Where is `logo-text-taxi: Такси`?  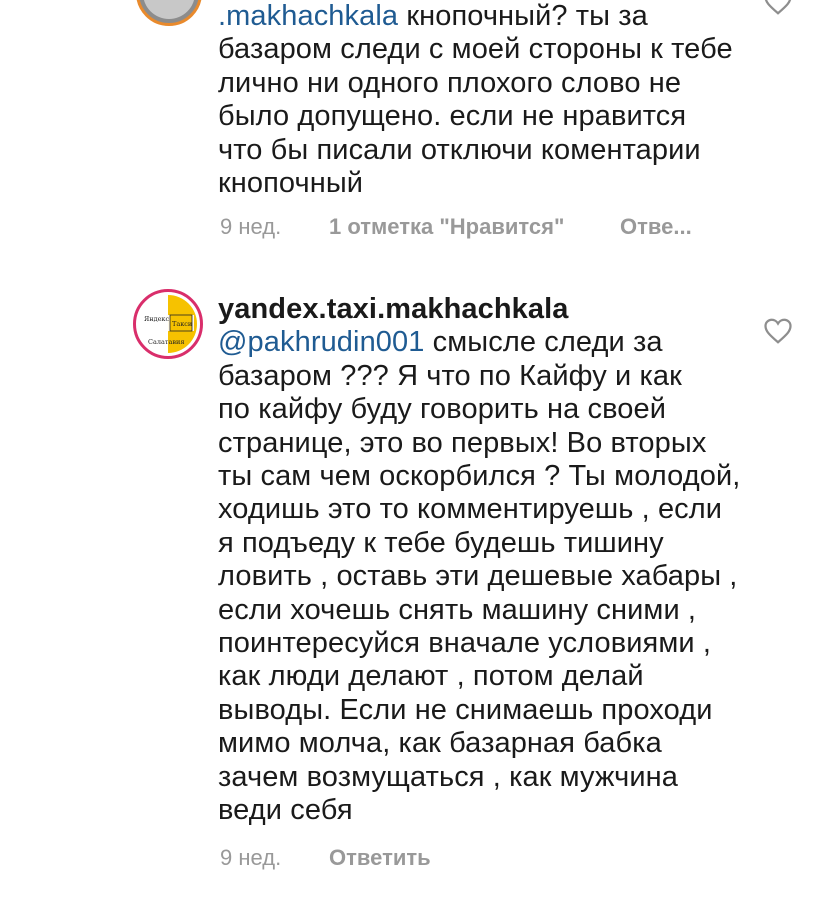
logo-text-taxi: Такси is located at coordinates (182, 324).